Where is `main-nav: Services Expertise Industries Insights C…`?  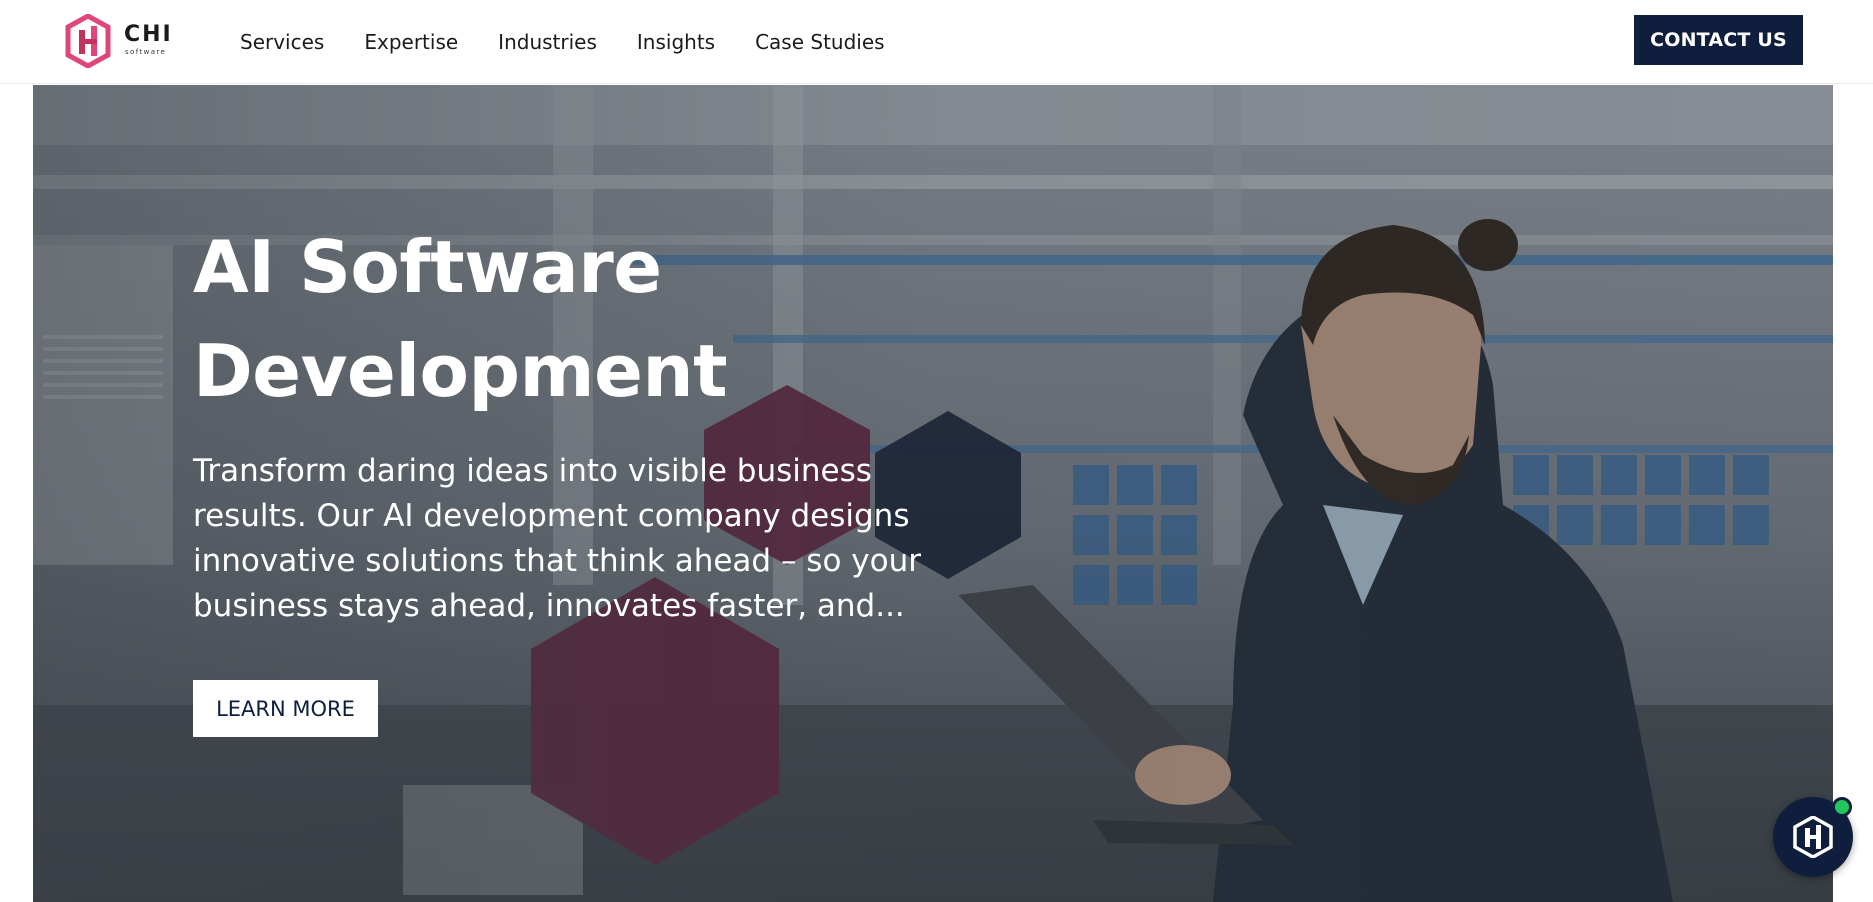 main-nav: Services Expertise Industries Insights C… is located at coordinates (562, 42).